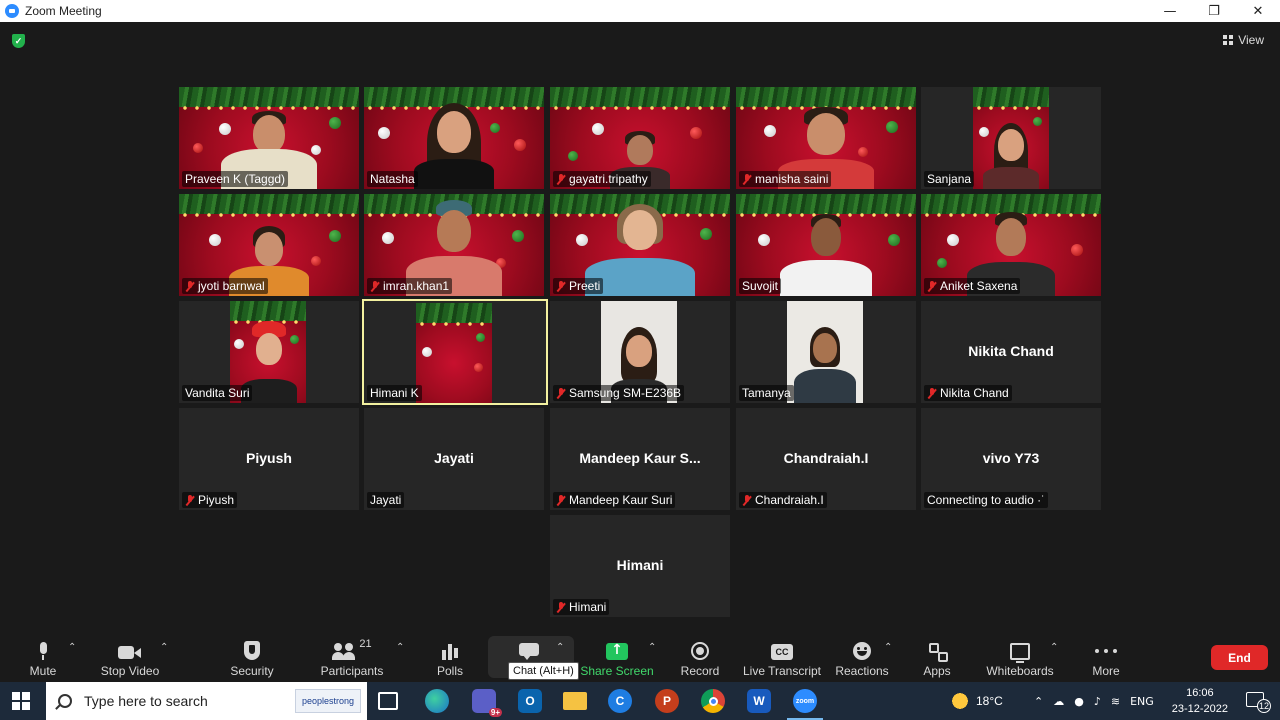 This screenshot has width=1280, height=720. Describe the element at coordinates (972, 286) in the screenshot. I see `participant-name: Aniket Saxena` at that location.